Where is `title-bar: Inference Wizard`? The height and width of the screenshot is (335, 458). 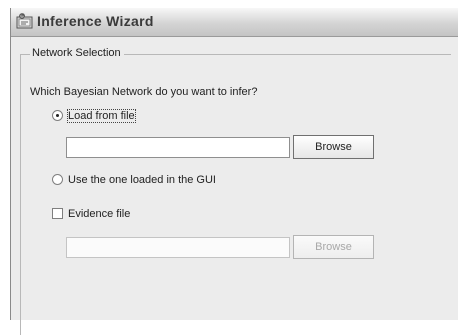 title-bar: Inference Wizard is located at coordinates (234, 22).